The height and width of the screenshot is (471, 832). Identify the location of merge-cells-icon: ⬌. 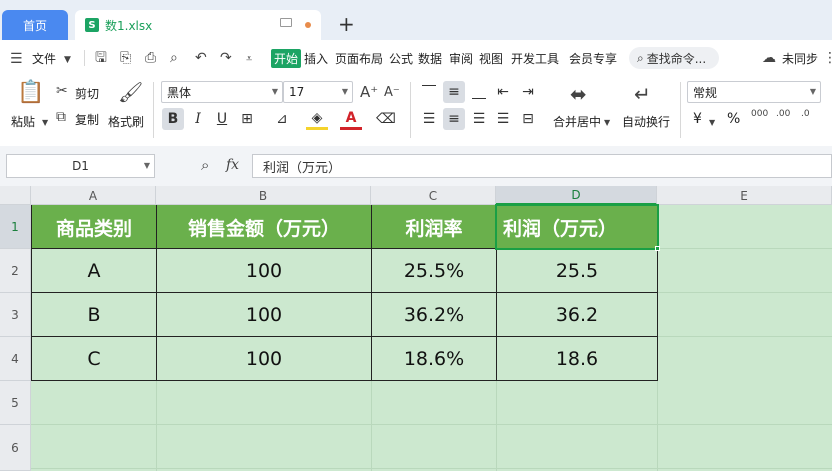
(578, 94).